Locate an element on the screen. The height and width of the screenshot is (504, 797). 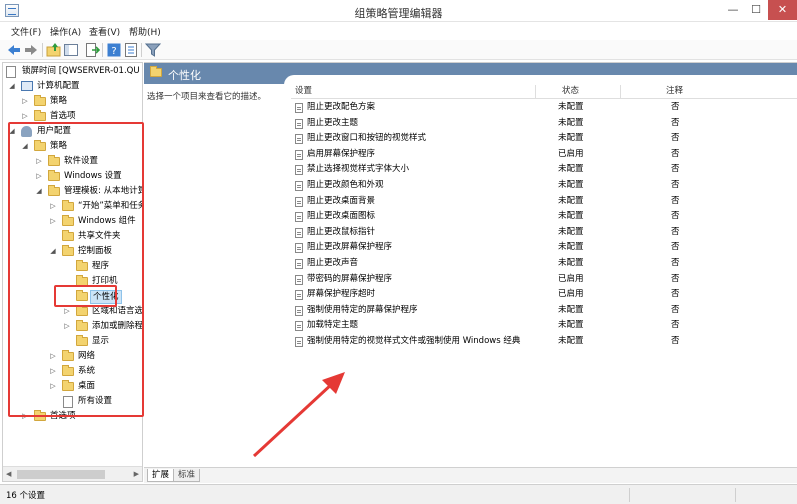
annotation-arrow-icon is located at coordinates (298, 415).